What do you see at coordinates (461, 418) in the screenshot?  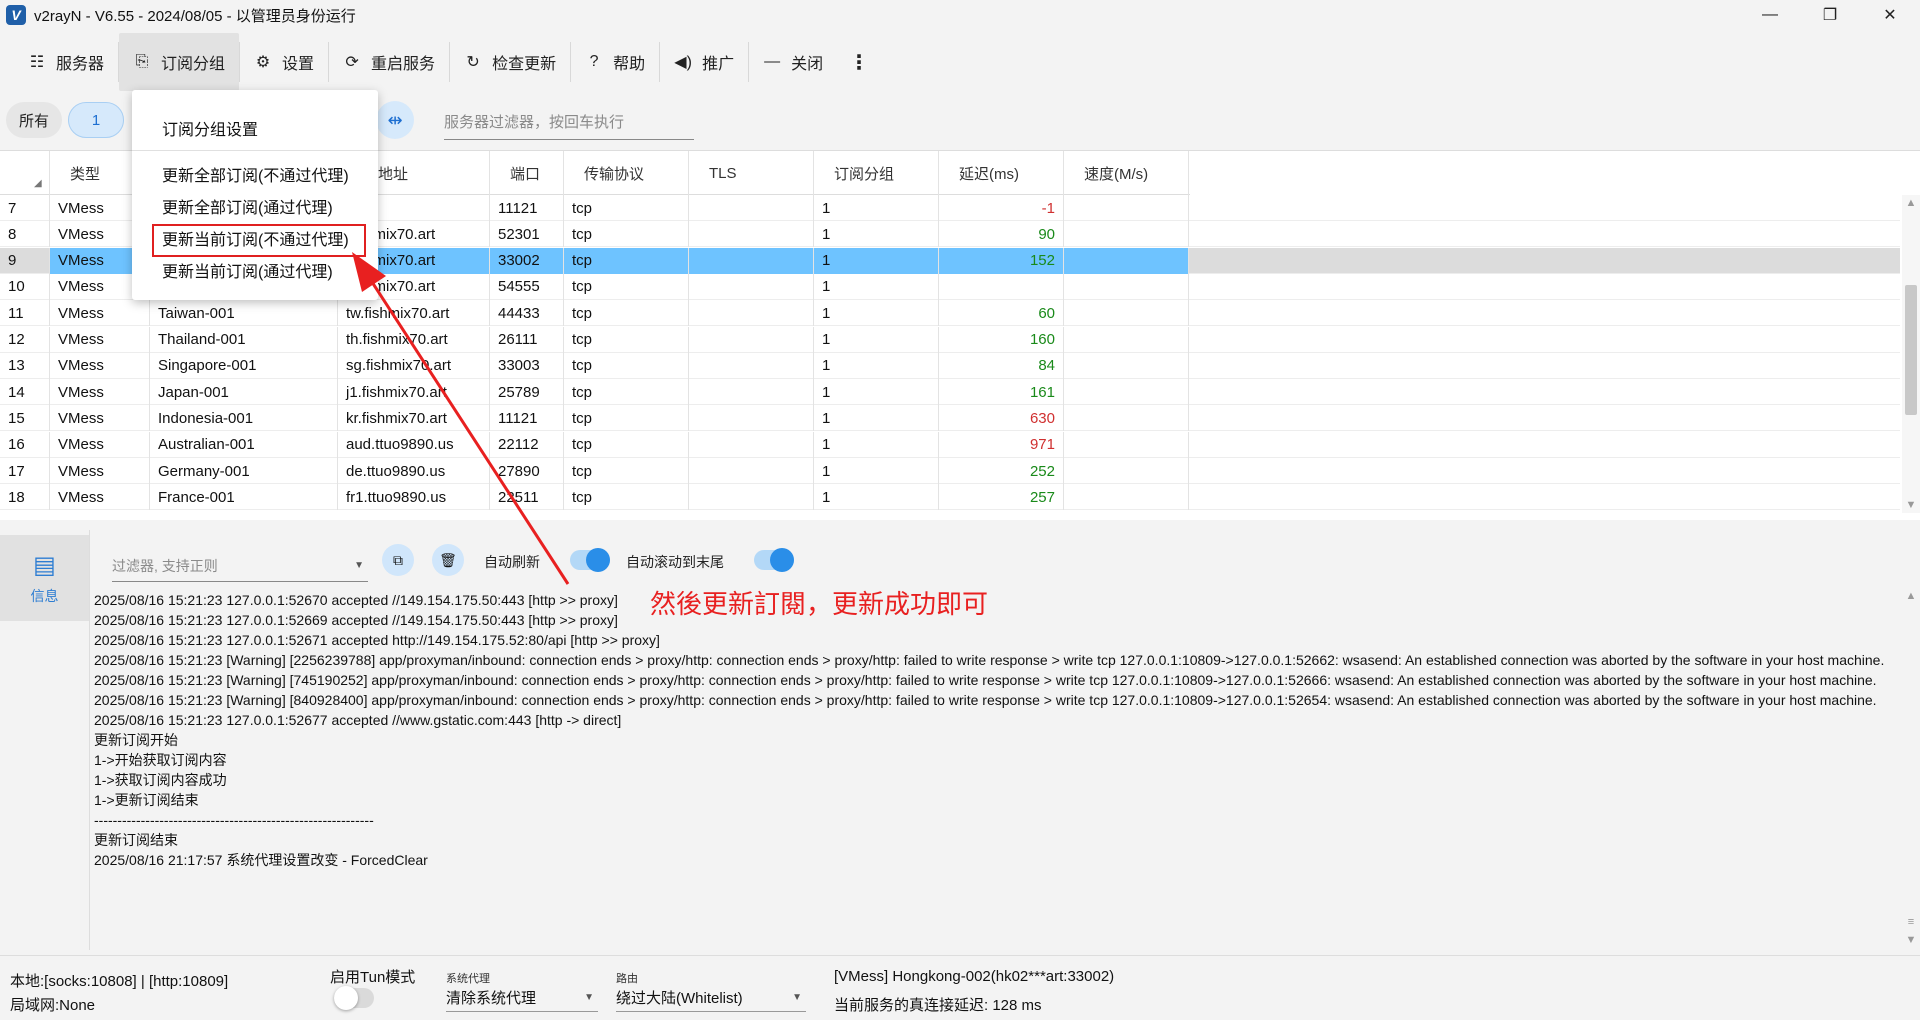 I see `annotation-arrow-icon` at bounding box center [461, 418].